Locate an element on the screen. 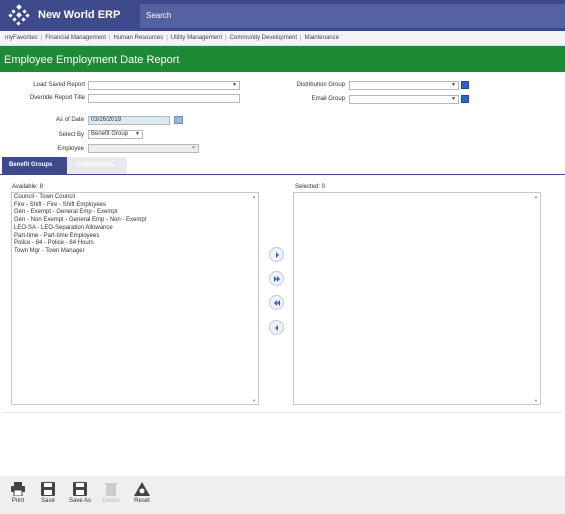 This screenshot has width=565, height=514. nav-item-utility-management: Utility Management is located at coordinates (196, 38).